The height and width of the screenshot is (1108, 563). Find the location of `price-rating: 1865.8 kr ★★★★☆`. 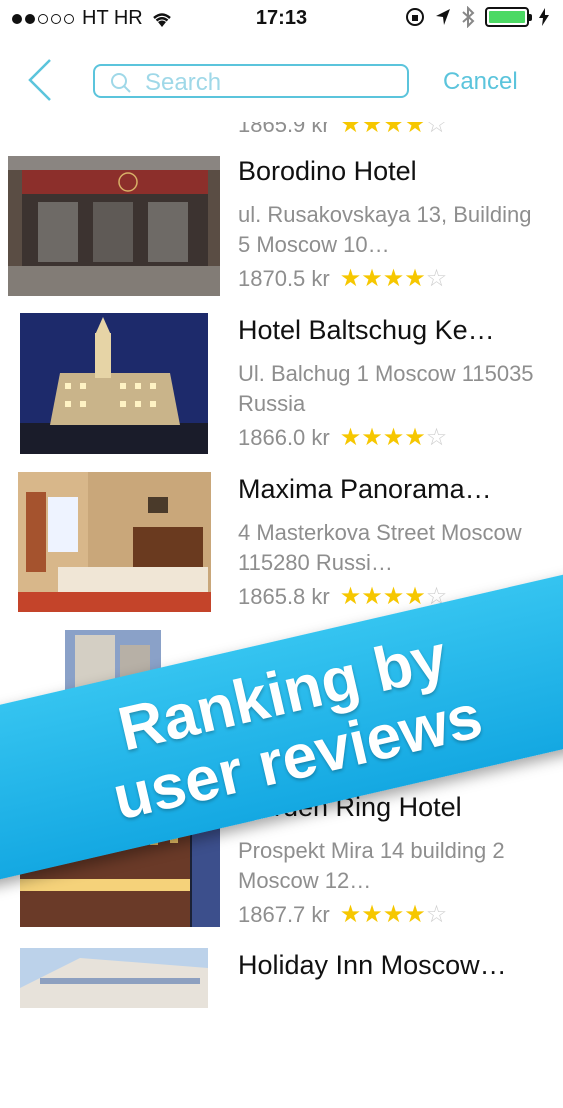

price-rating: 1865.8 kr ★★★★☆ is located at coordinates (342, 597).